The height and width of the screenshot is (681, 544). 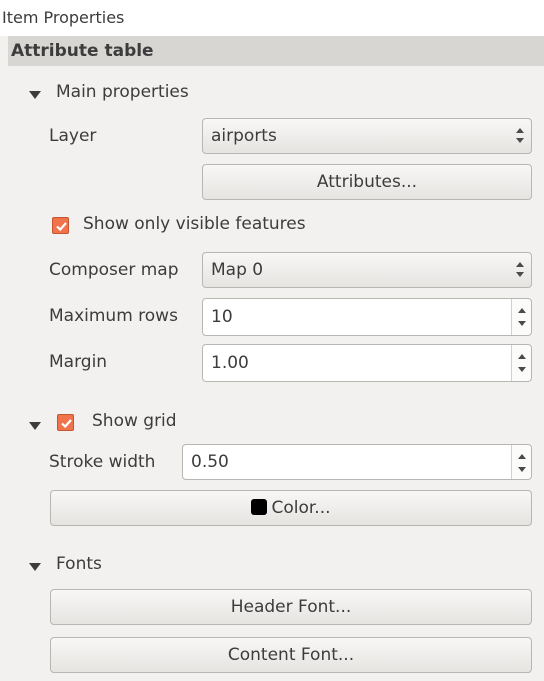 I want to click on show-grid-checkbox, so click(x=65, y=422).